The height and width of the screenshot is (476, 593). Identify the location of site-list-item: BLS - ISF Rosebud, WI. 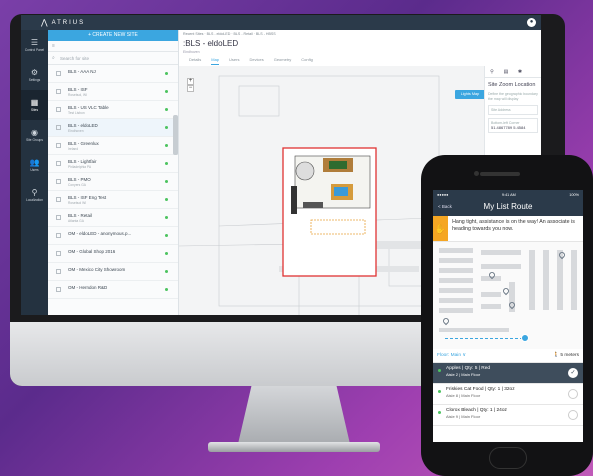
(113, 92).